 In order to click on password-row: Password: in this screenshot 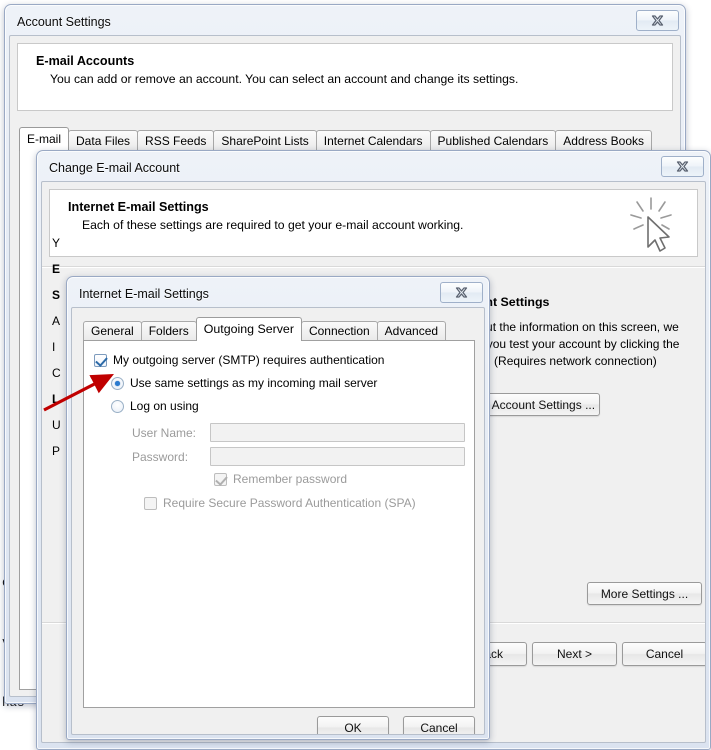, I will do `click(299, 456)`.